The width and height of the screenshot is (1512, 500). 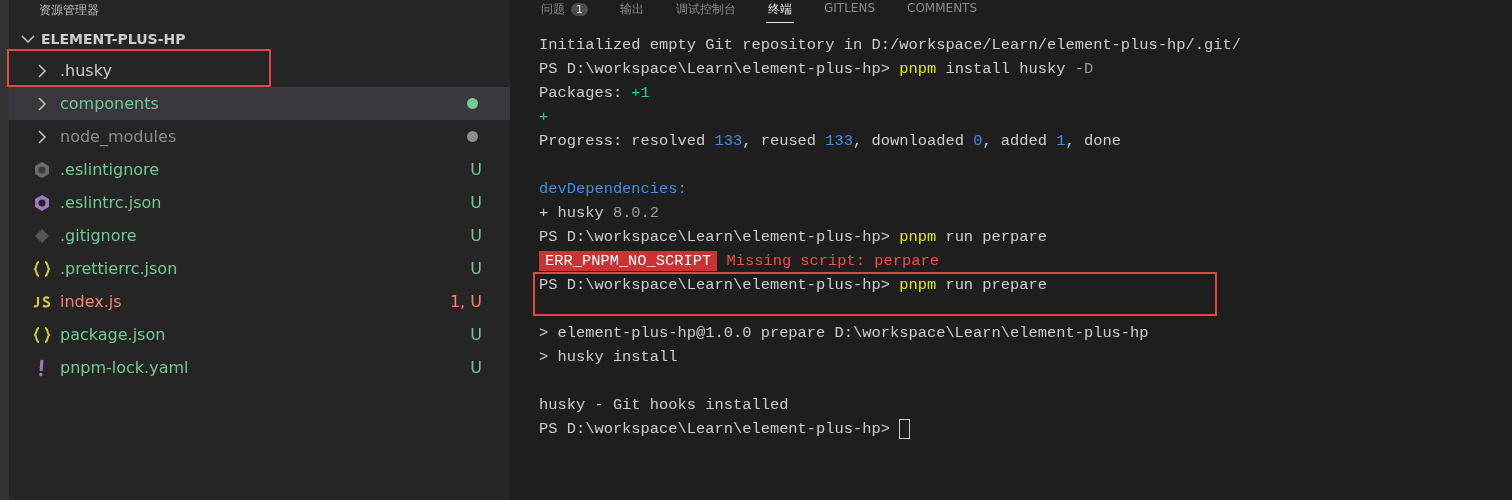 What do you see at coordinates (465, 301) in the screenshot?
I see `git-status: 1, U` at bounding box center [465, 301].